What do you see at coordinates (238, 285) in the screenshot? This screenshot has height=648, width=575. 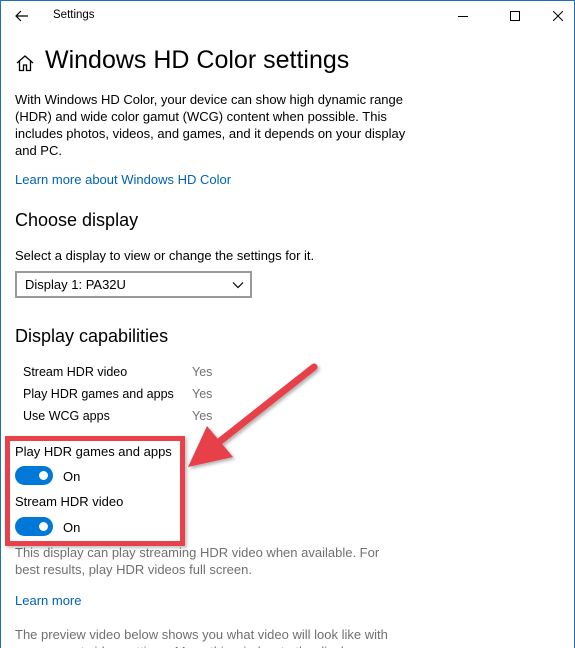 I see `chevron-down-icon` at bounding box center [238, 285].